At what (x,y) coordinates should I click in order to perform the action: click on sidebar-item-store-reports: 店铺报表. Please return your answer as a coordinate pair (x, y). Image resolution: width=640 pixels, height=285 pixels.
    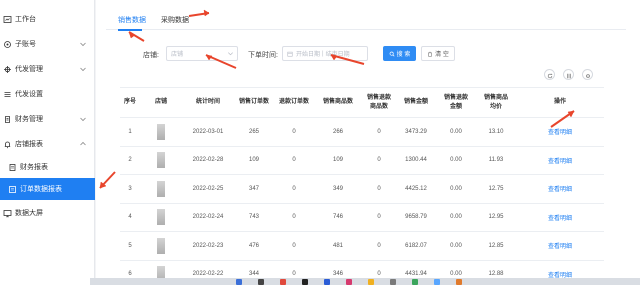
    Looking at the image, I should click on (47, 144).